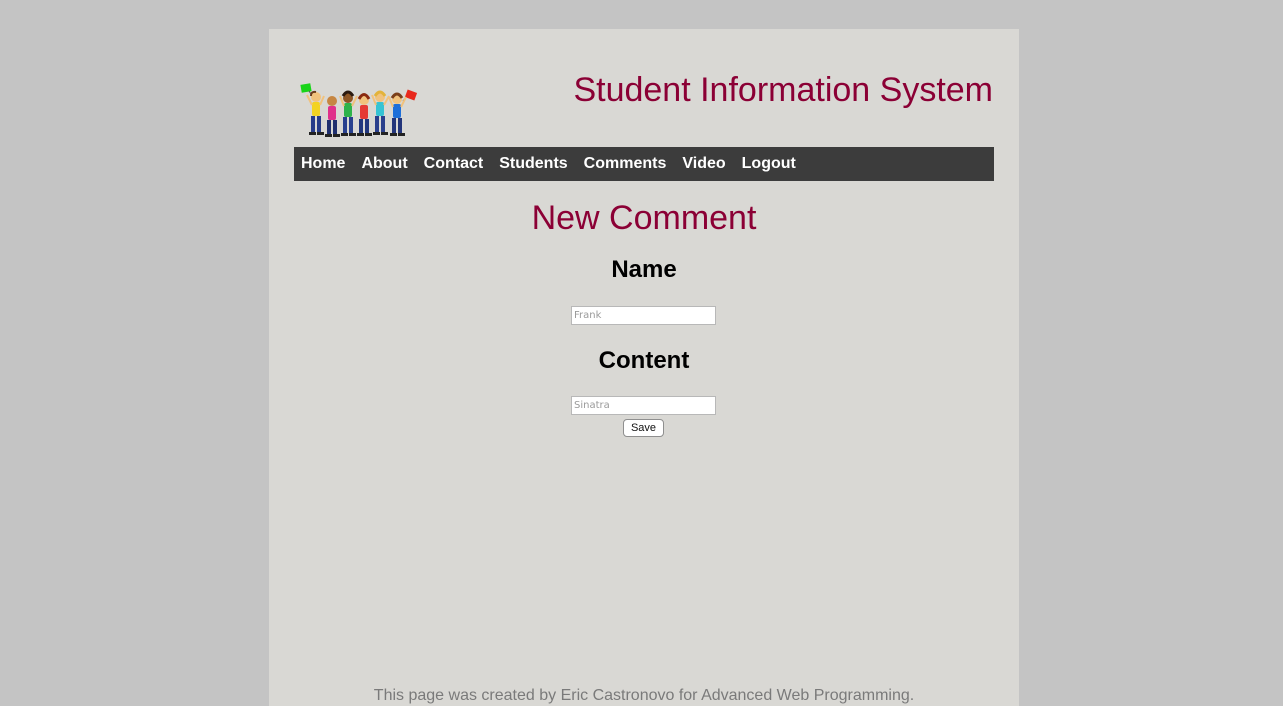 The image size is (1283, 706). What do you see at coordinates (533, 164) in the screenshot?
I see `nav-link-students: Students` at bounding box center [533, 164].